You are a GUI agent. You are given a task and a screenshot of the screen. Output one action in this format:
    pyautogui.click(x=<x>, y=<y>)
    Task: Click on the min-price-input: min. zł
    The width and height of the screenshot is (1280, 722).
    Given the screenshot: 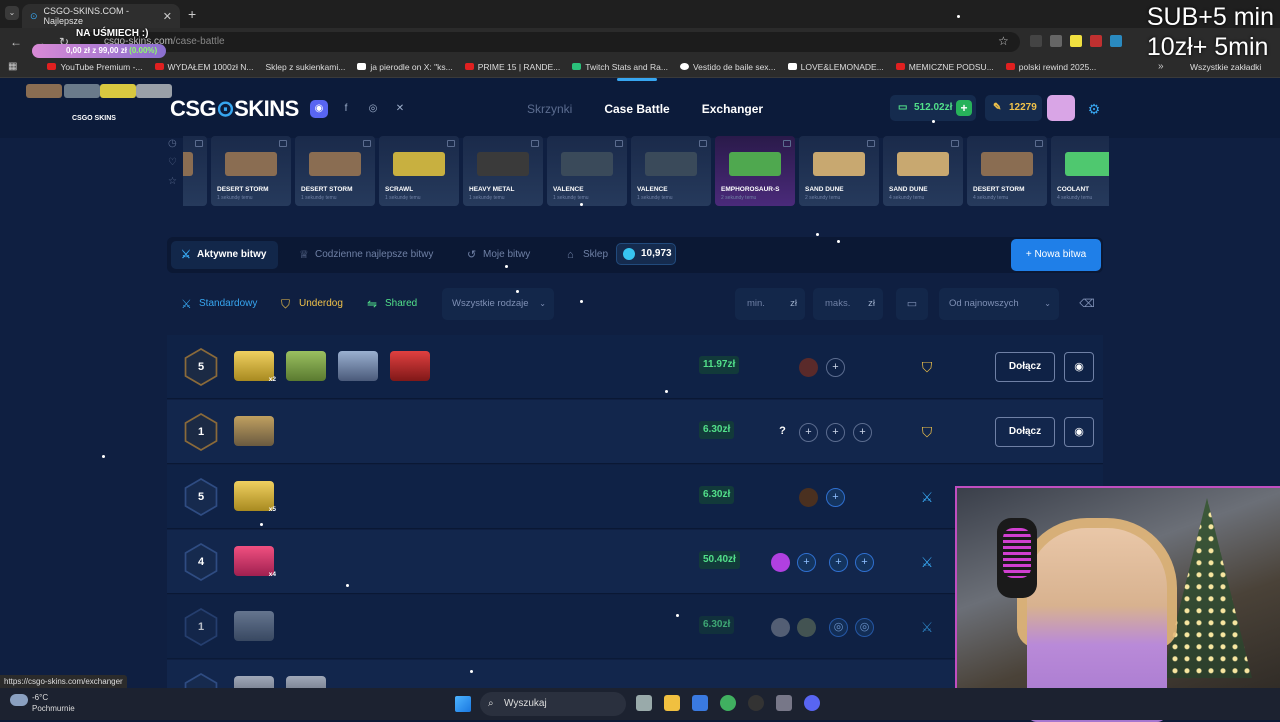 What is the action you would take?
    pyautogui.click(x=770, y=304)
    